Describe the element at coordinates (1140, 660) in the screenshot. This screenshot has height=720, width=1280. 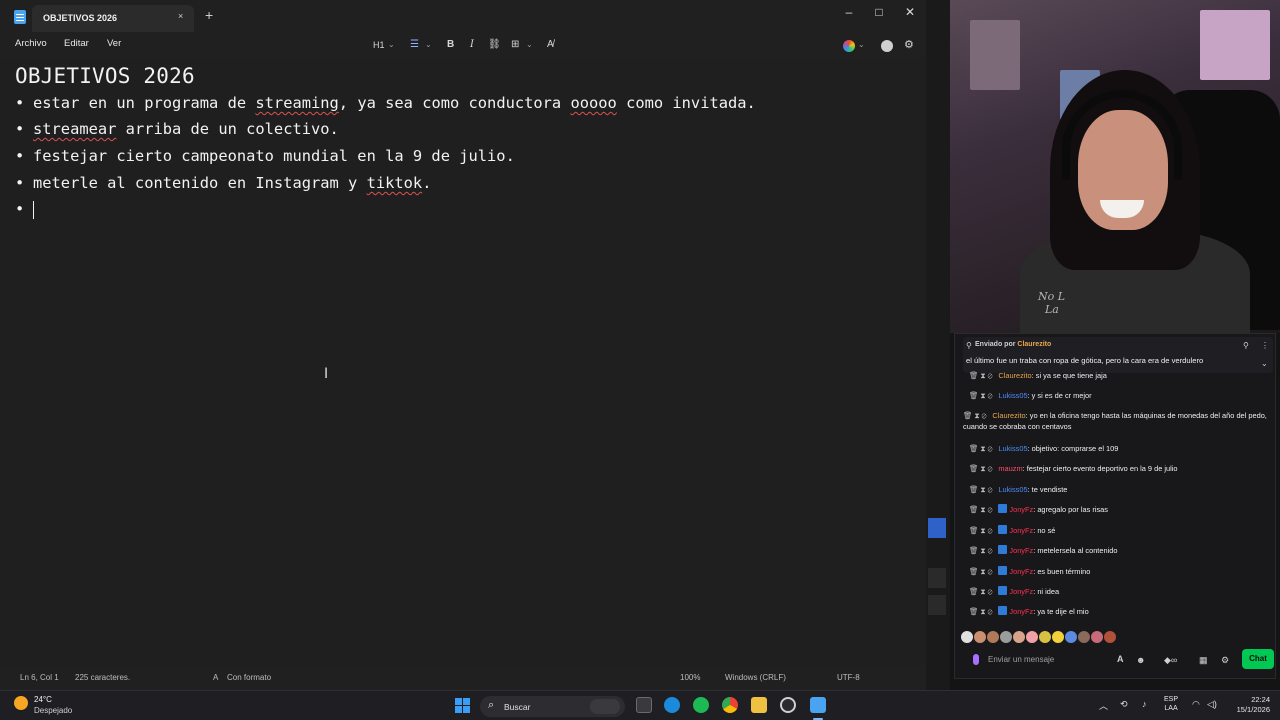
I see `emoji-picker-icon: ☻` at that location.